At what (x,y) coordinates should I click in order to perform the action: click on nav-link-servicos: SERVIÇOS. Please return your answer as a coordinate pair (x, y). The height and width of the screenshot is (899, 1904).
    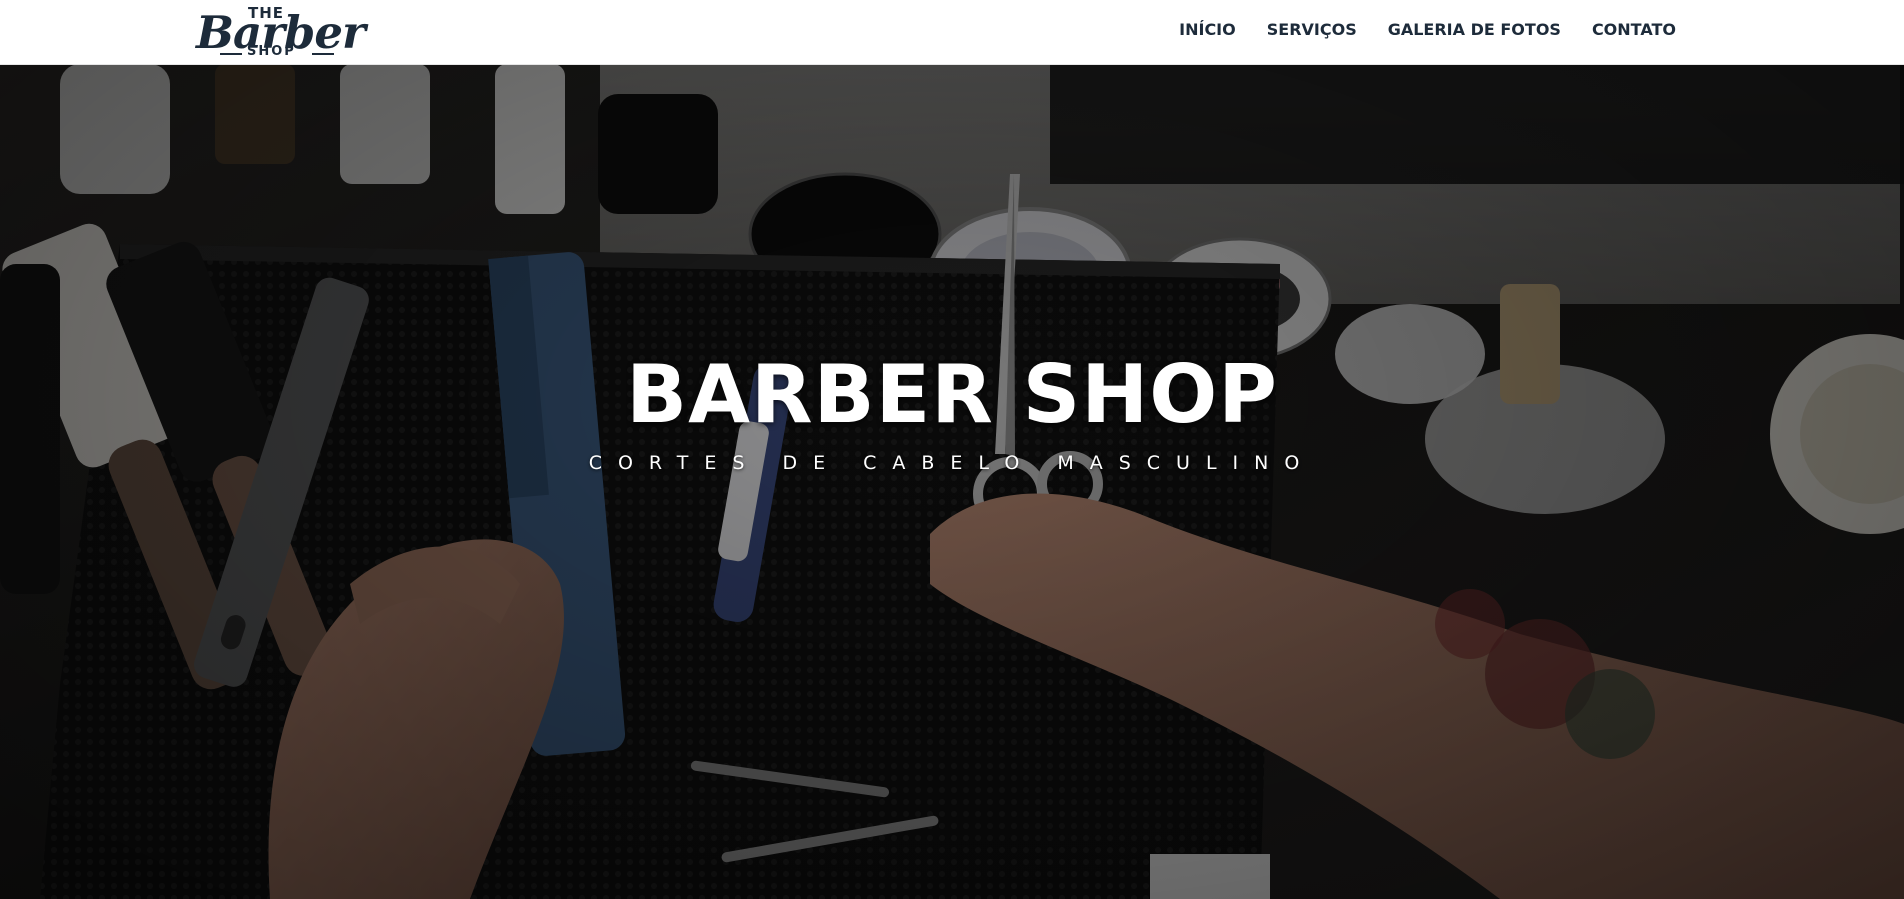
    Looking at the image, I should click on (1312, 29).